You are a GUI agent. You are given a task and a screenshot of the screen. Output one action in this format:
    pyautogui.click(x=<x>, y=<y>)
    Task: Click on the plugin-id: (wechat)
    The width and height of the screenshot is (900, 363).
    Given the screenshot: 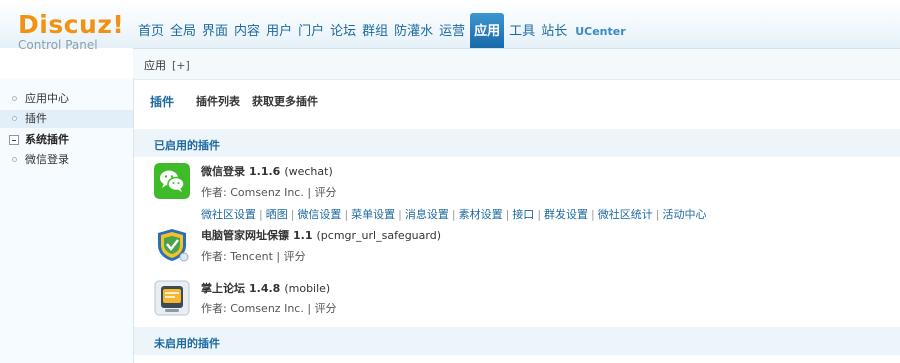 What is the action you would take?
    pyautogui.click(x=308, y=171)
    